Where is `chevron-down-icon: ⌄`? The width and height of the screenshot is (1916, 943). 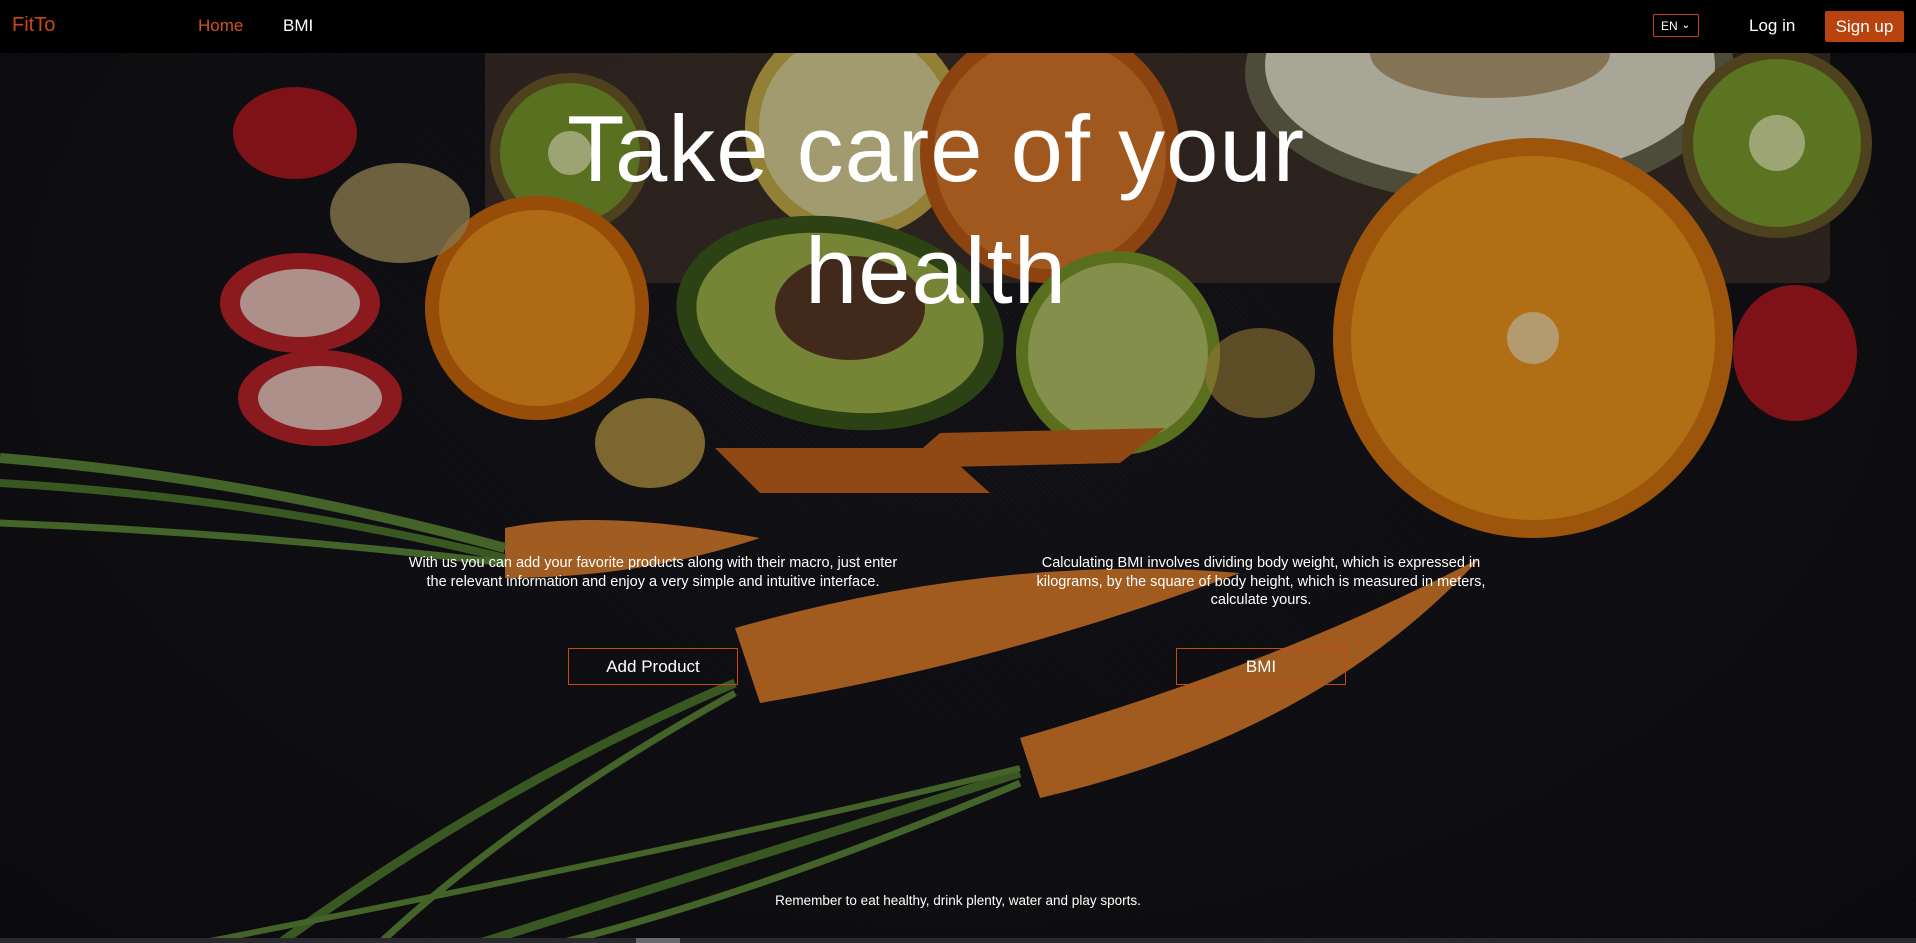 chevron-down-icon: ⌄ is located at coordinates (1686, 25).